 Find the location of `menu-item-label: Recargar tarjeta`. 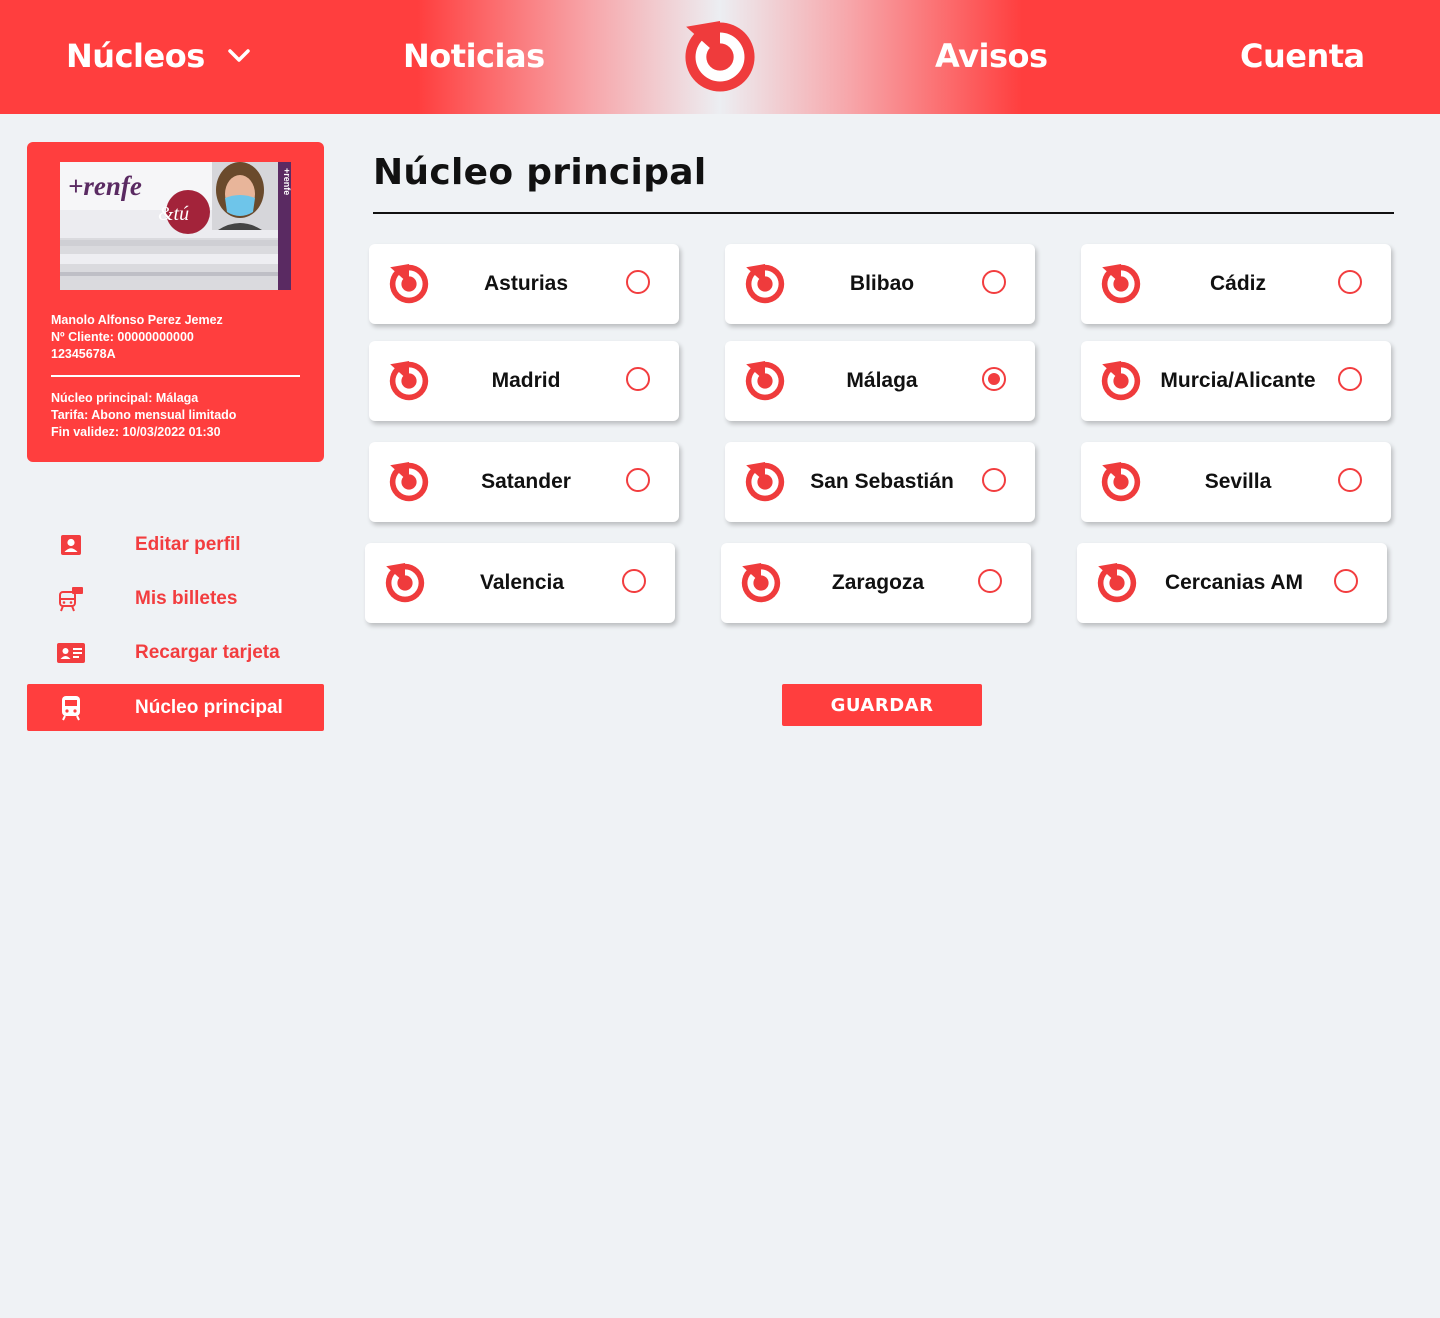

menu-item-label: Recargar tarjeta is located at coordinates (207, 652).